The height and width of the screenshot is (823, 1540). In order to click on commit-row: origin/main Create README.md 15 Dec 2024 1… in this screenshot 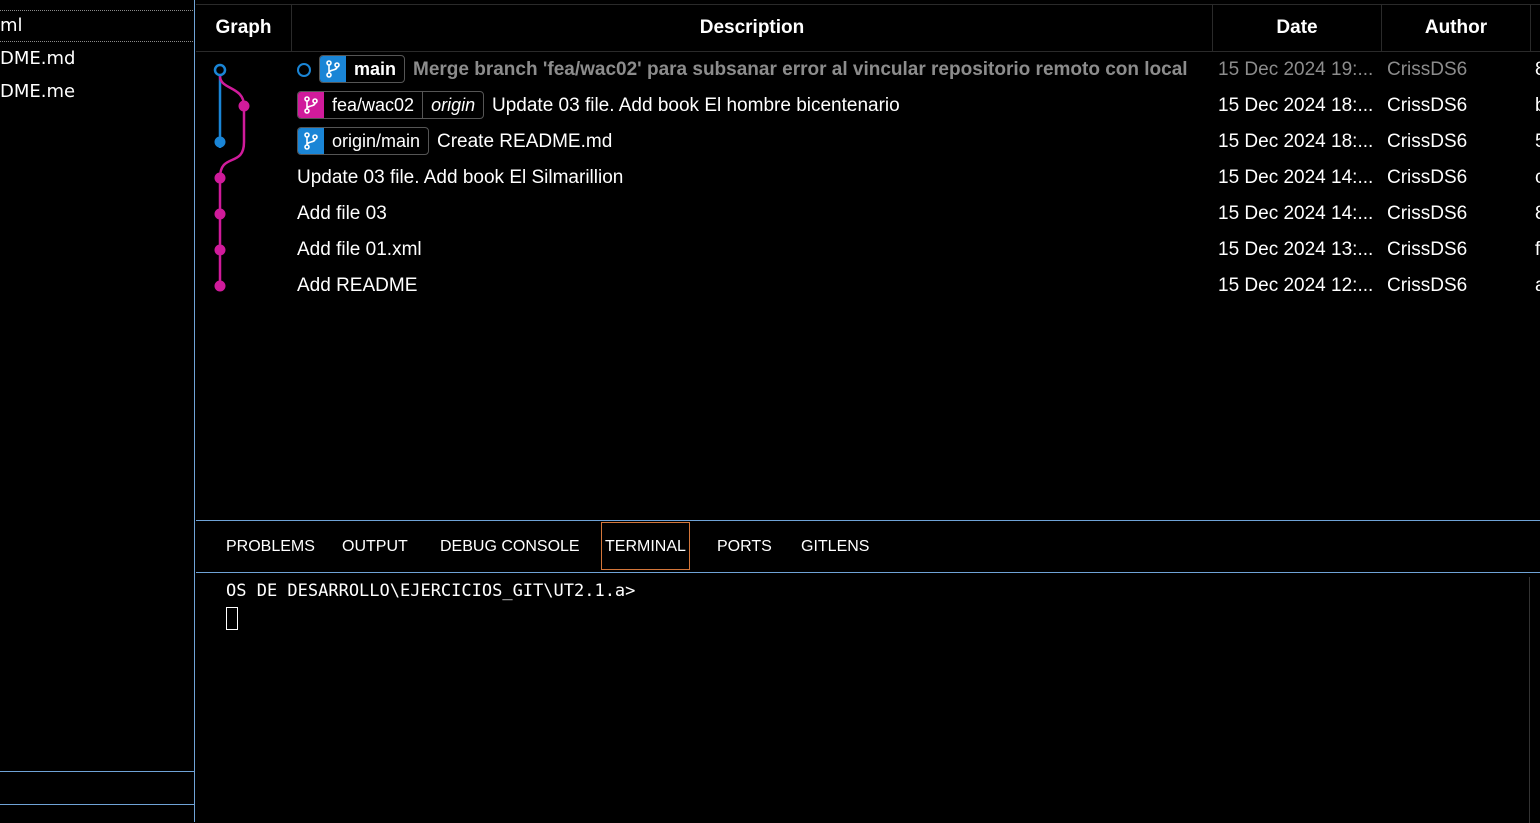, I will do `click(868, 142)`.